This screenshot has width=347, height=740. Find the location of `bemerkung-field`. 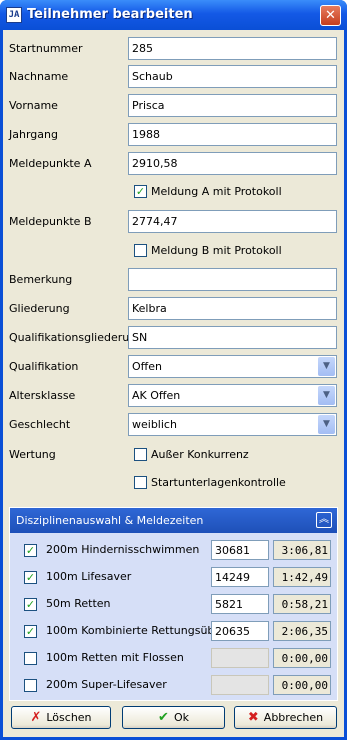

bemerkung-field is located at coordinates (232, 279).